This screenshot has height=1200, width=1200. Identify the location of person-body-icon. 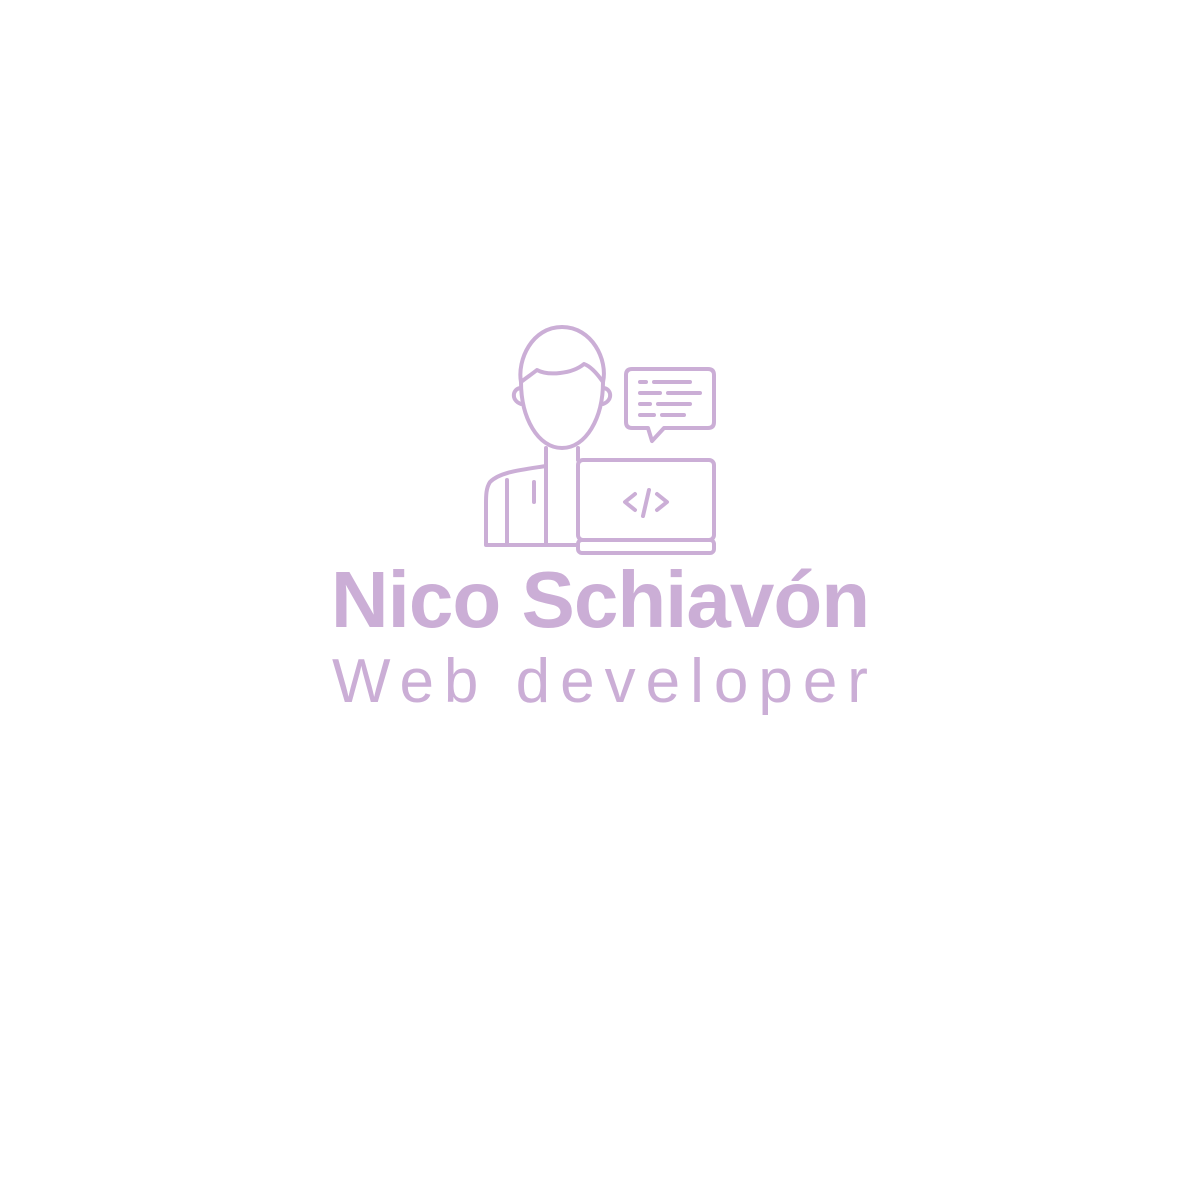
(532, 496).